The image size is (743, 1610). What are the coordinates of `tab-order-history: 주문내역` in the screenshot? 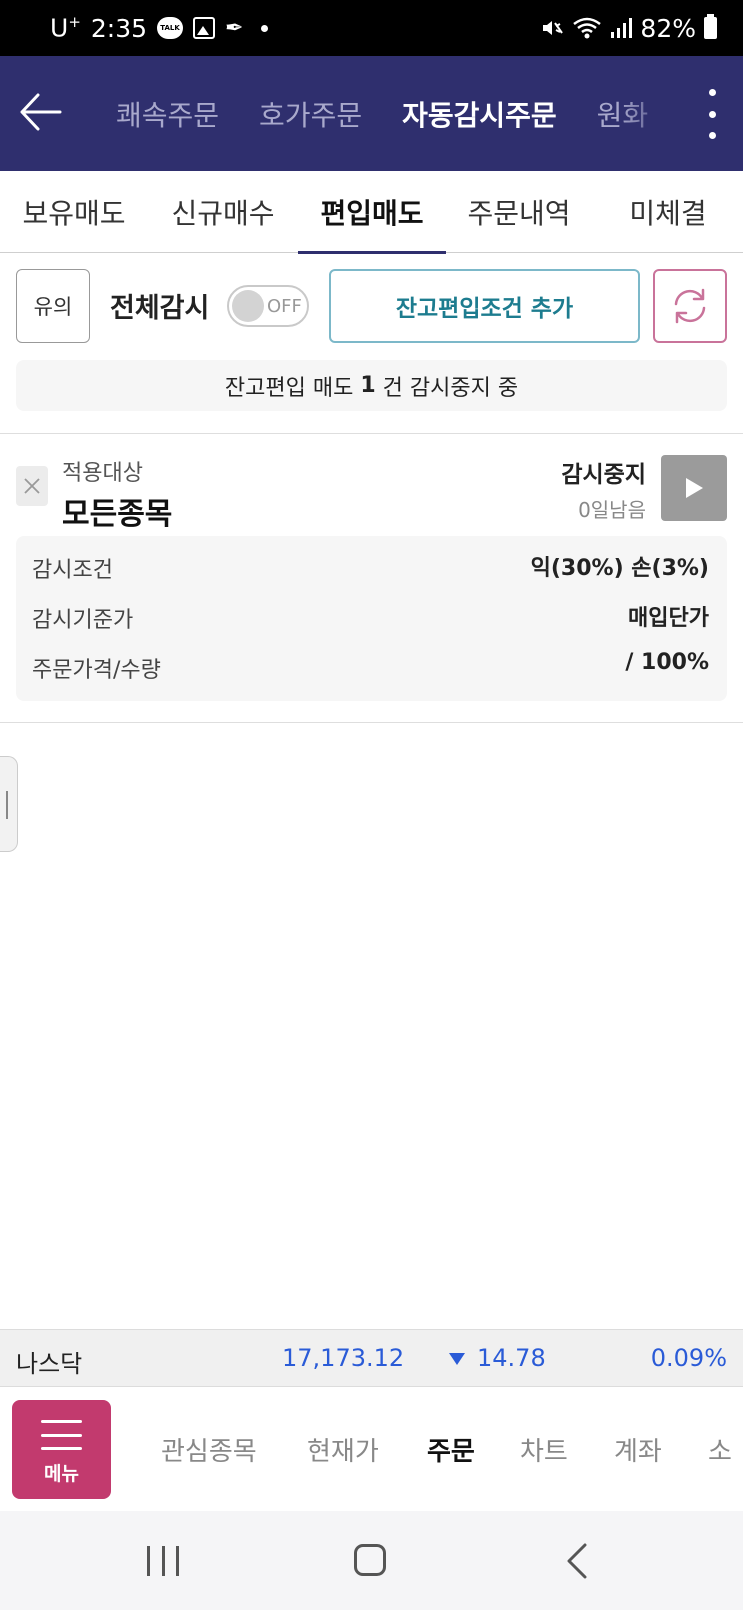 It's located at (519, 212).